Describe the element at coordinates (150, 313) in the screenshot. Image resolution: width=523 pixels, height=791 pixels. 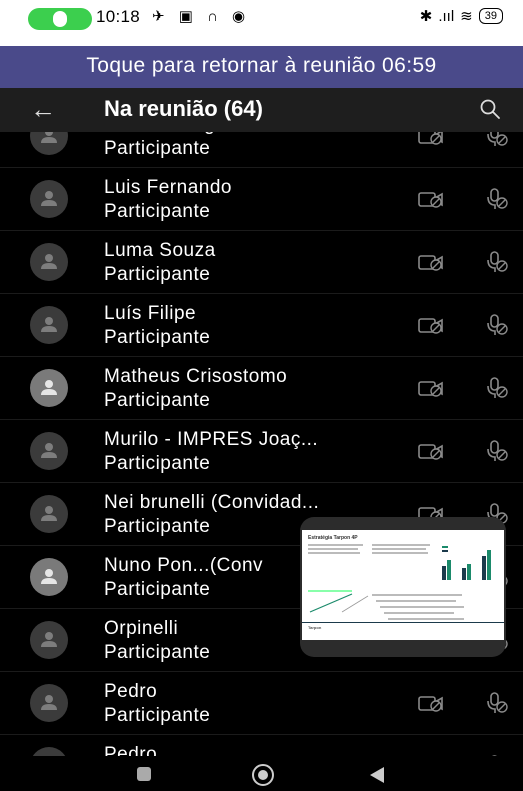
I see `participant-name: Luís Filipe` at that location.